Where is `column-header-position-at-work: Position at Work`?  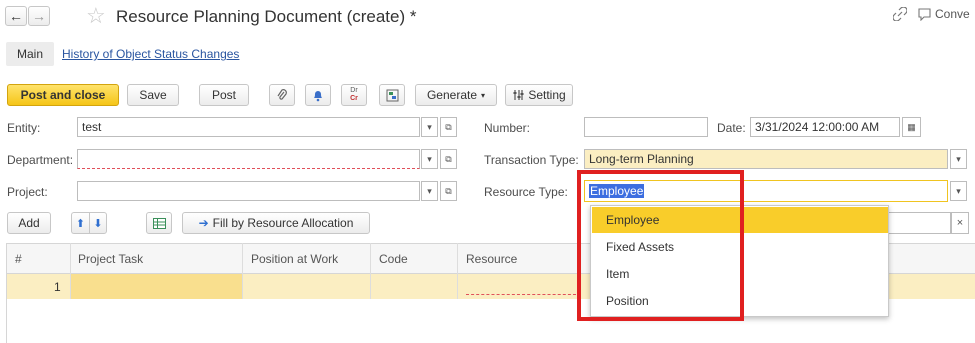
column-header-position-at-work: Position at Work is located at coordinates (294, 259).